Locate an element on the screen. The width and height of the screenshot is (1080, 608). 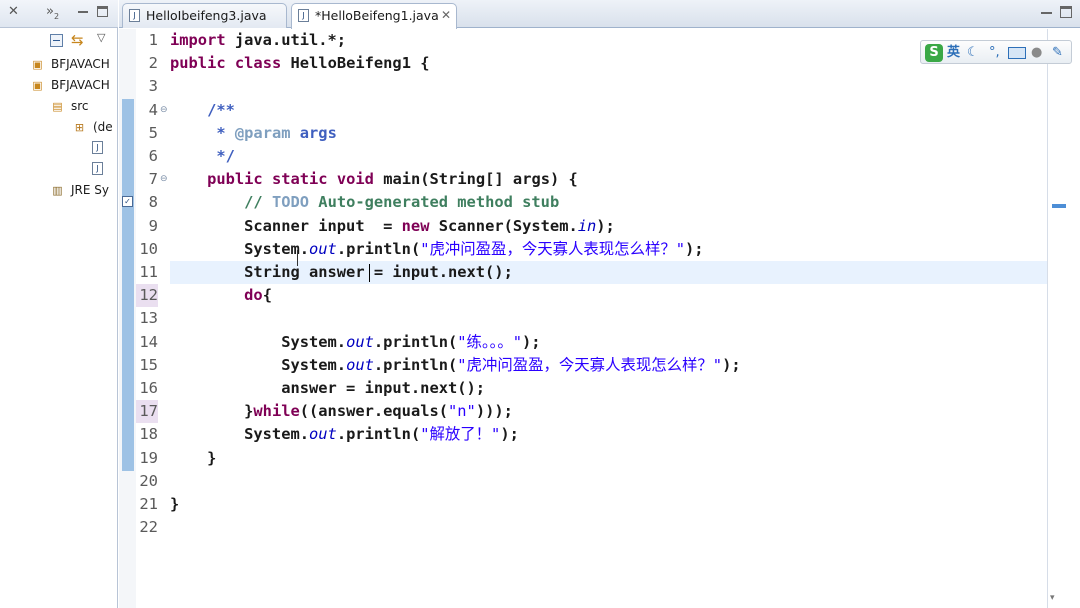
wrench-icon: ✎ is located at coordinates (1057, 53).